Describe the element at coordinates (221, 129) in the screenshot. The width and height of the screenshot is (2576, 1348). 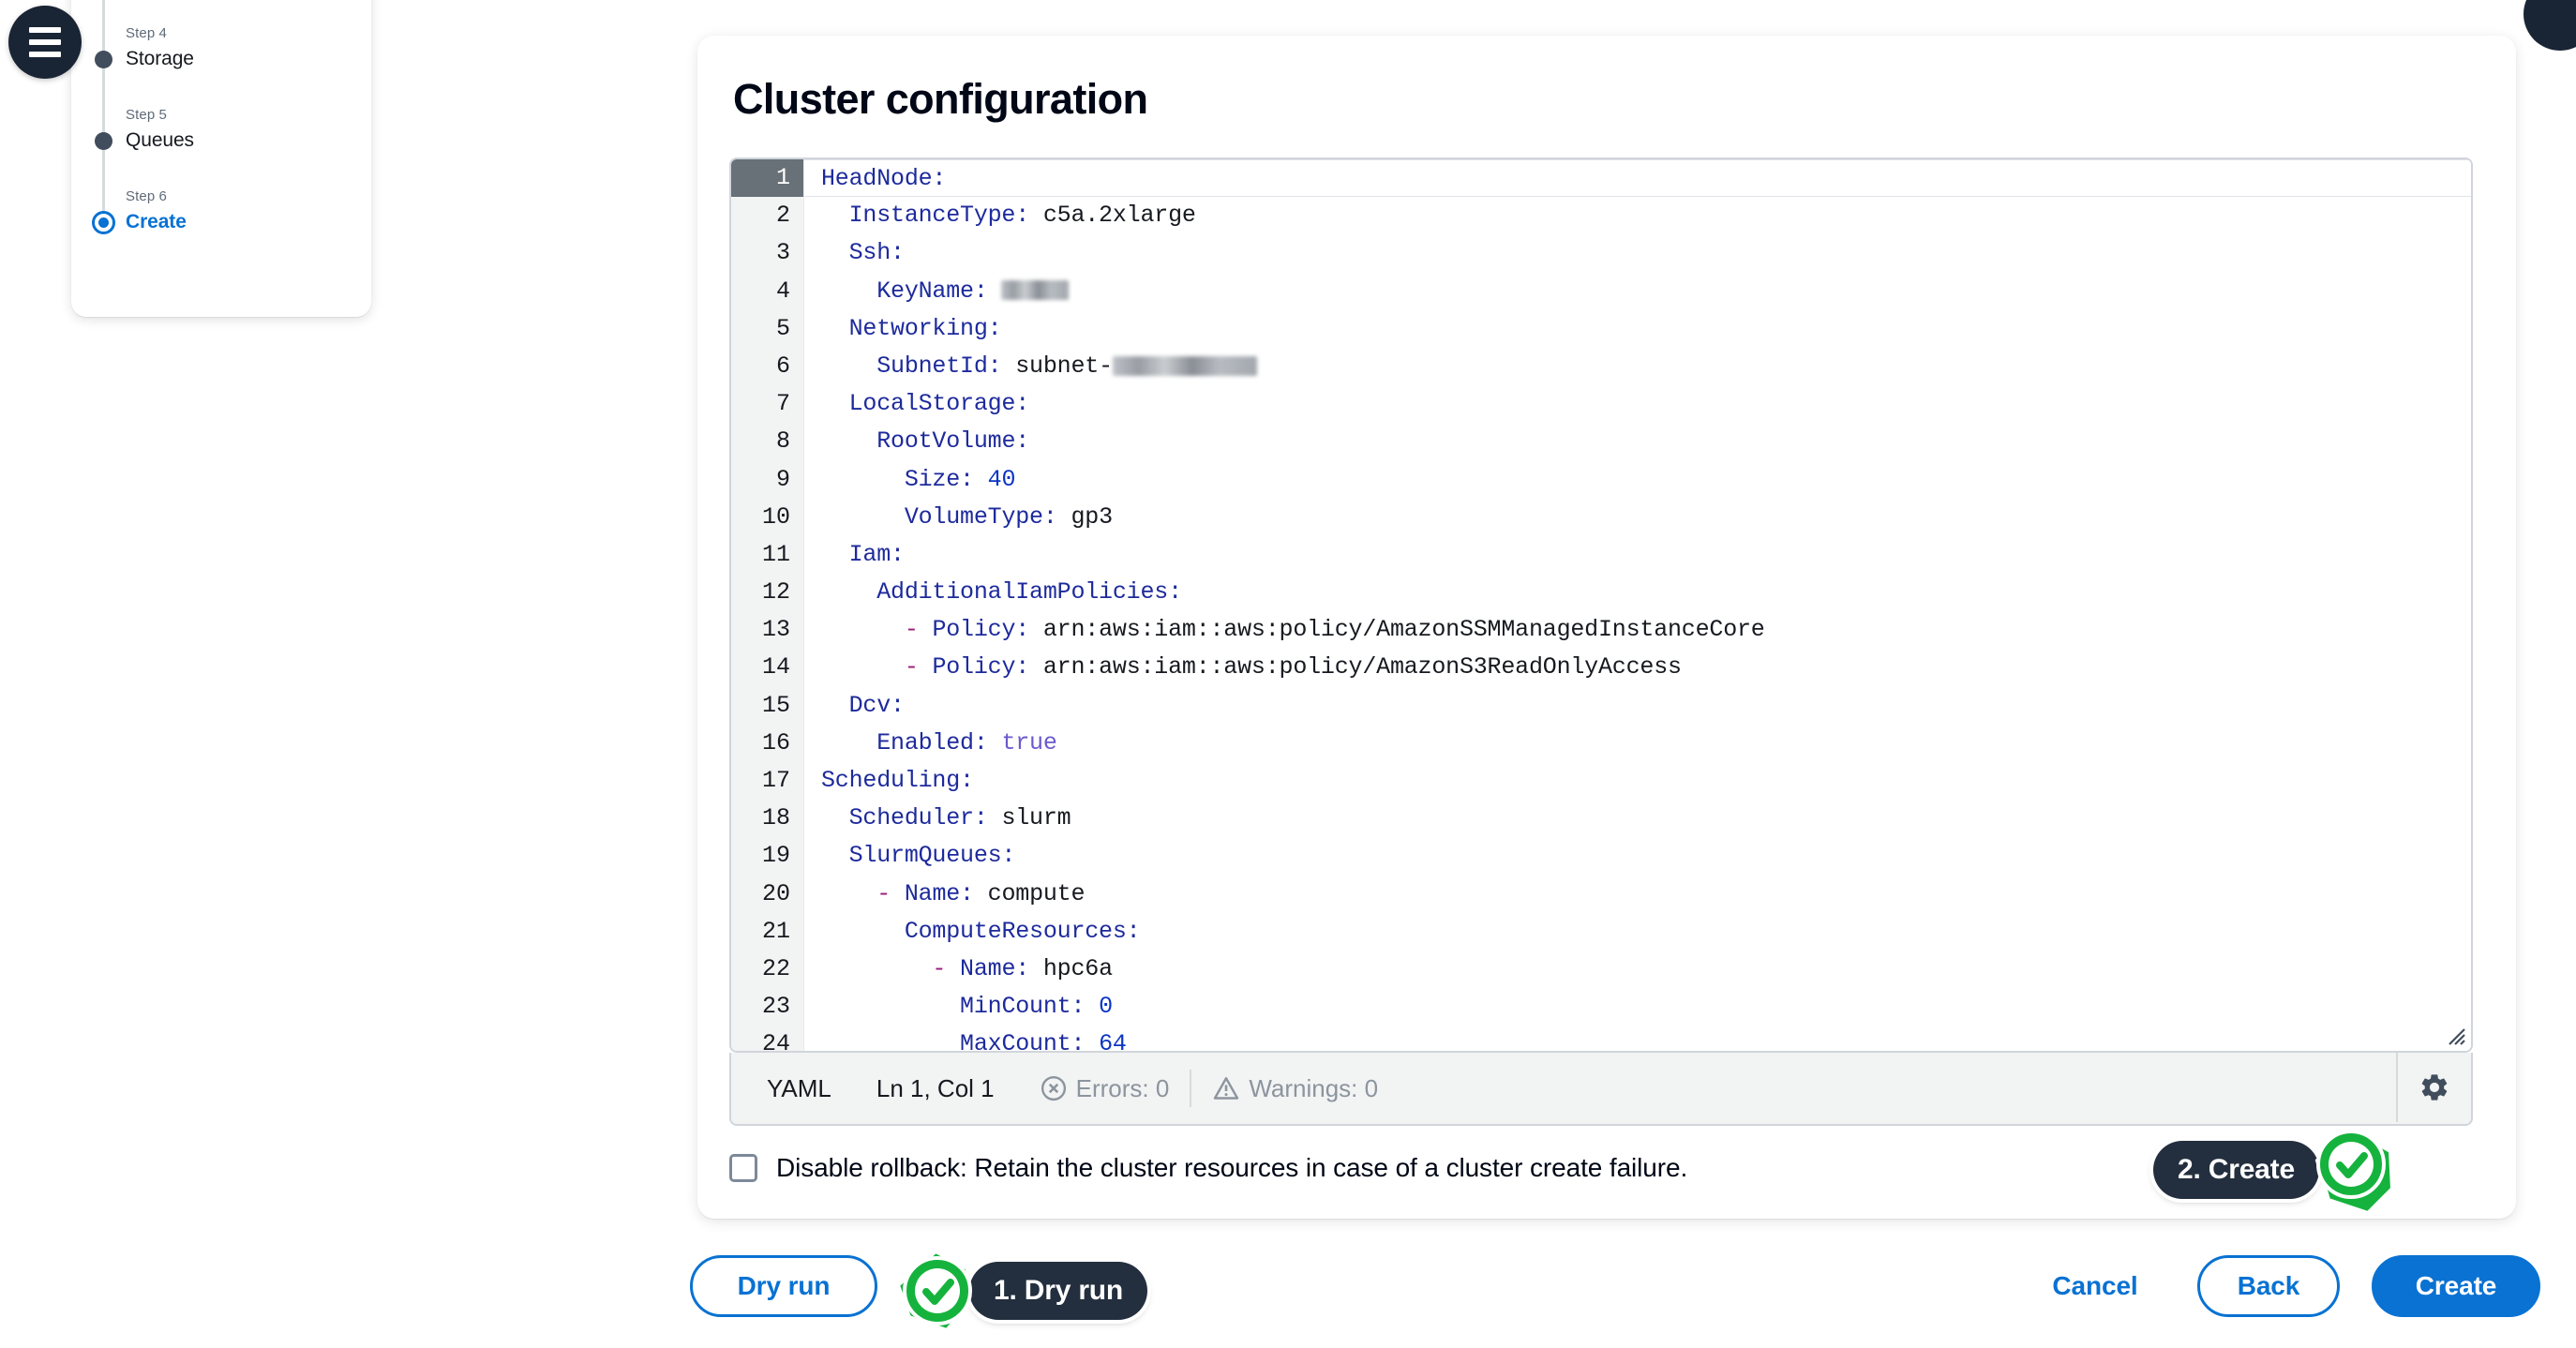
I see `wizard-step-queues: Step 5 Queues` at that location.